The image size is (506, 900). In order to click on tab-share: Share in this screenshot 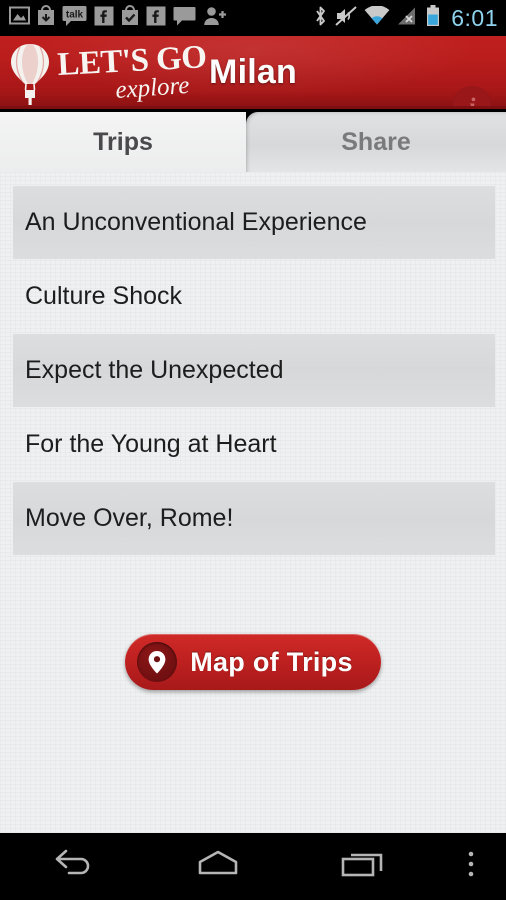, I will do `click(376, 142)`.